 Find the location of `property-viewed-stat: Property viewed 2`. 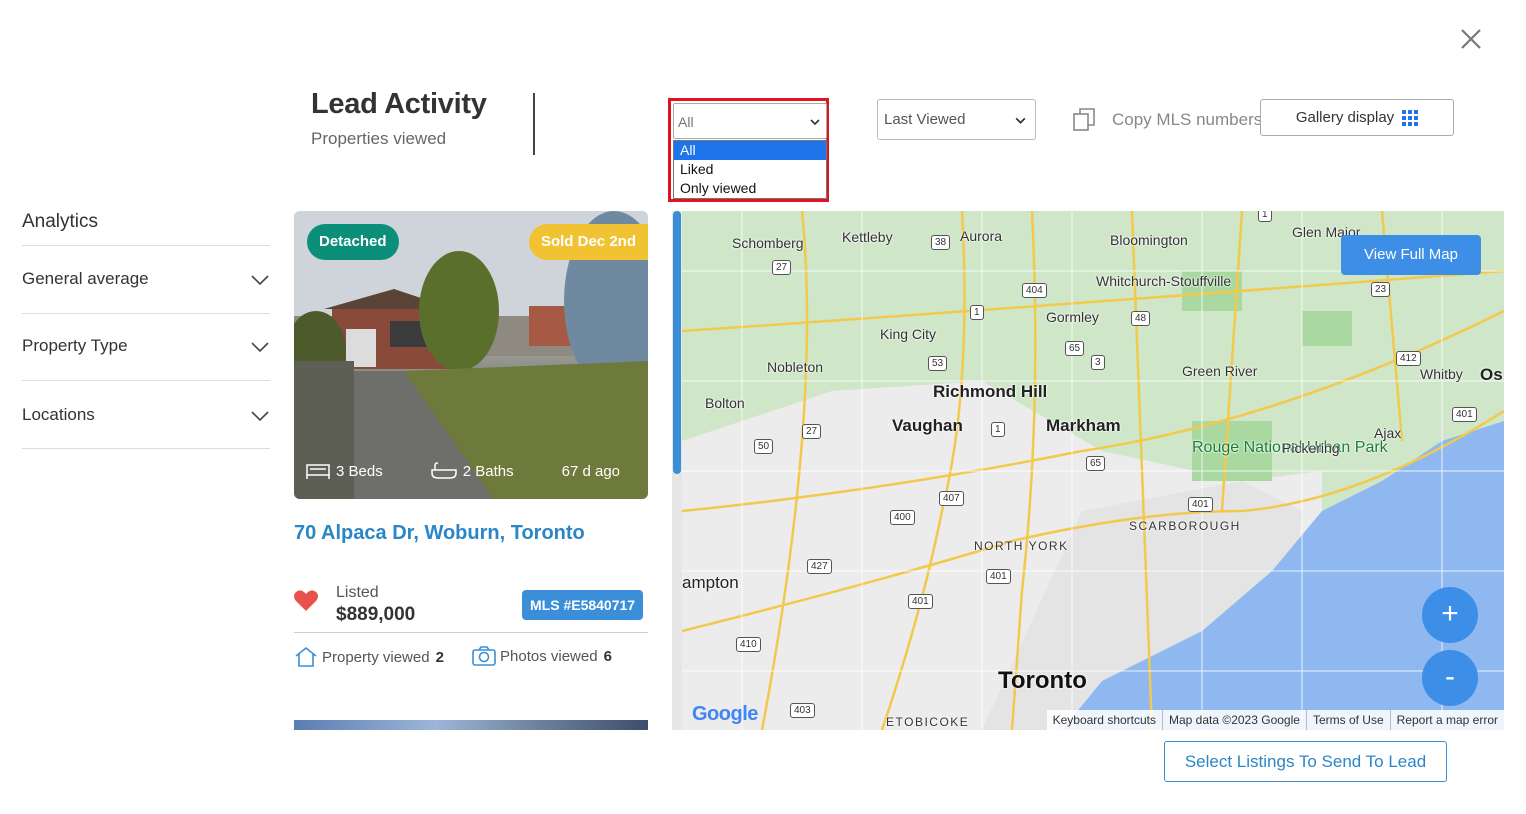

property-viewed-stat: Property viewed 2 is located at coordinates (369, 657).